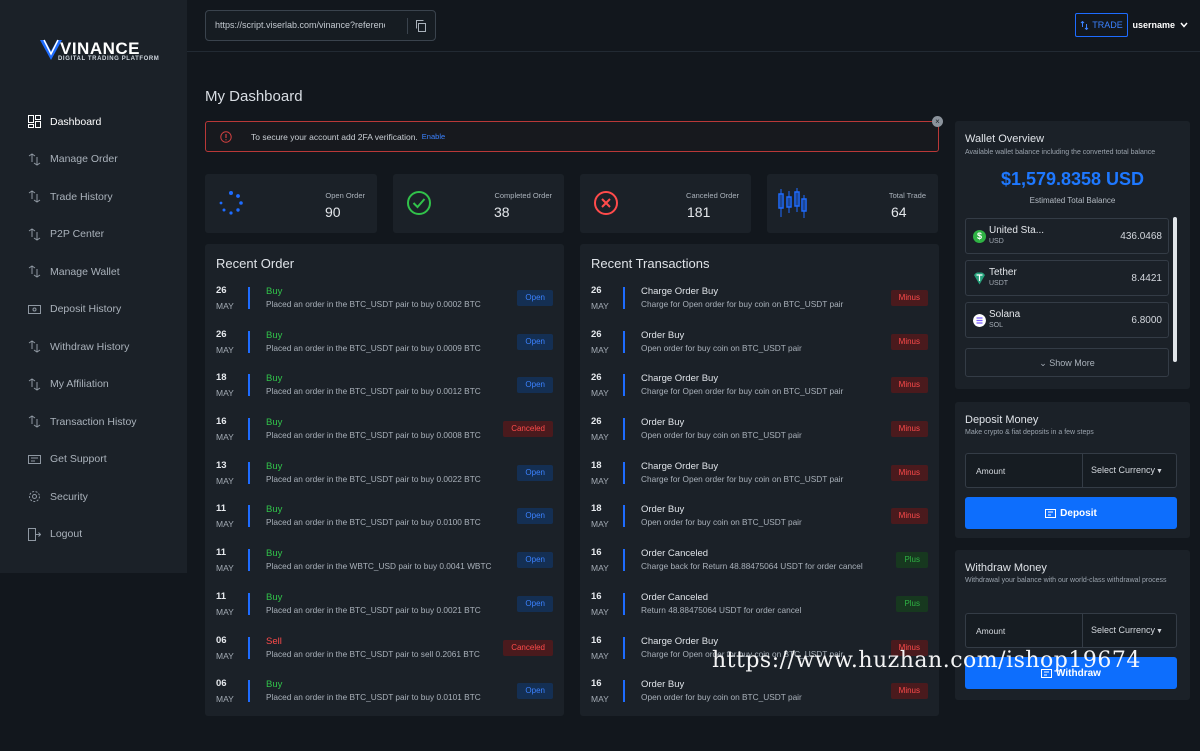  I want to click on p2p-icon, so click(34, 234).